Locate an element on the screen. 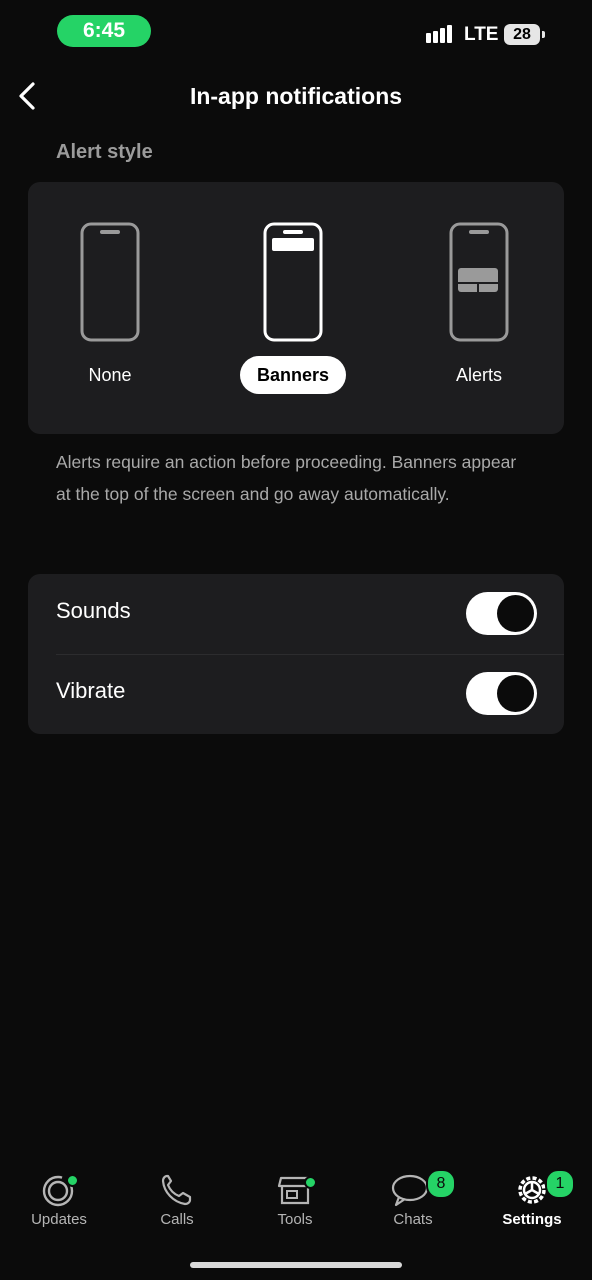 This screenshot has height=1280, width=592. tab-label: Chats is located at coordinates (413, 1219).